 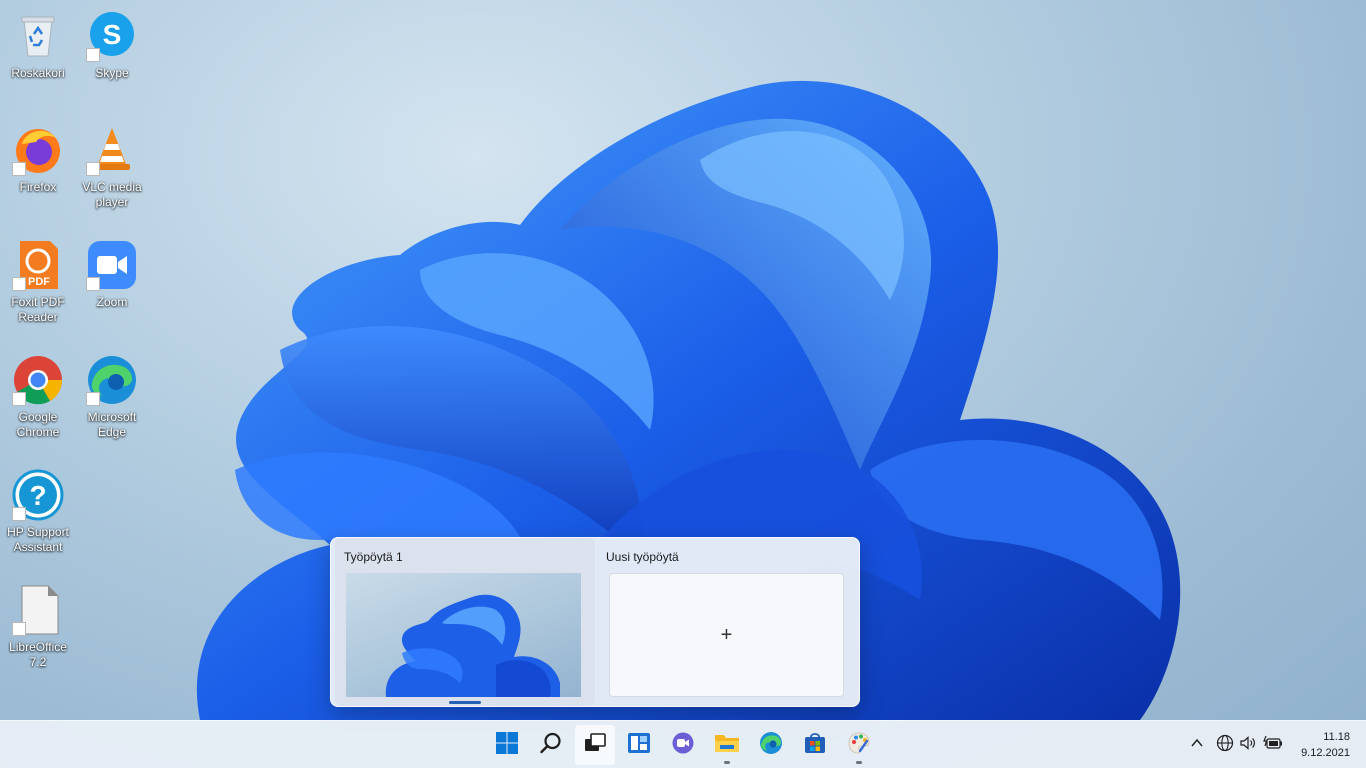 I want to click on file-explorer-button, so click(x=727, y=745).